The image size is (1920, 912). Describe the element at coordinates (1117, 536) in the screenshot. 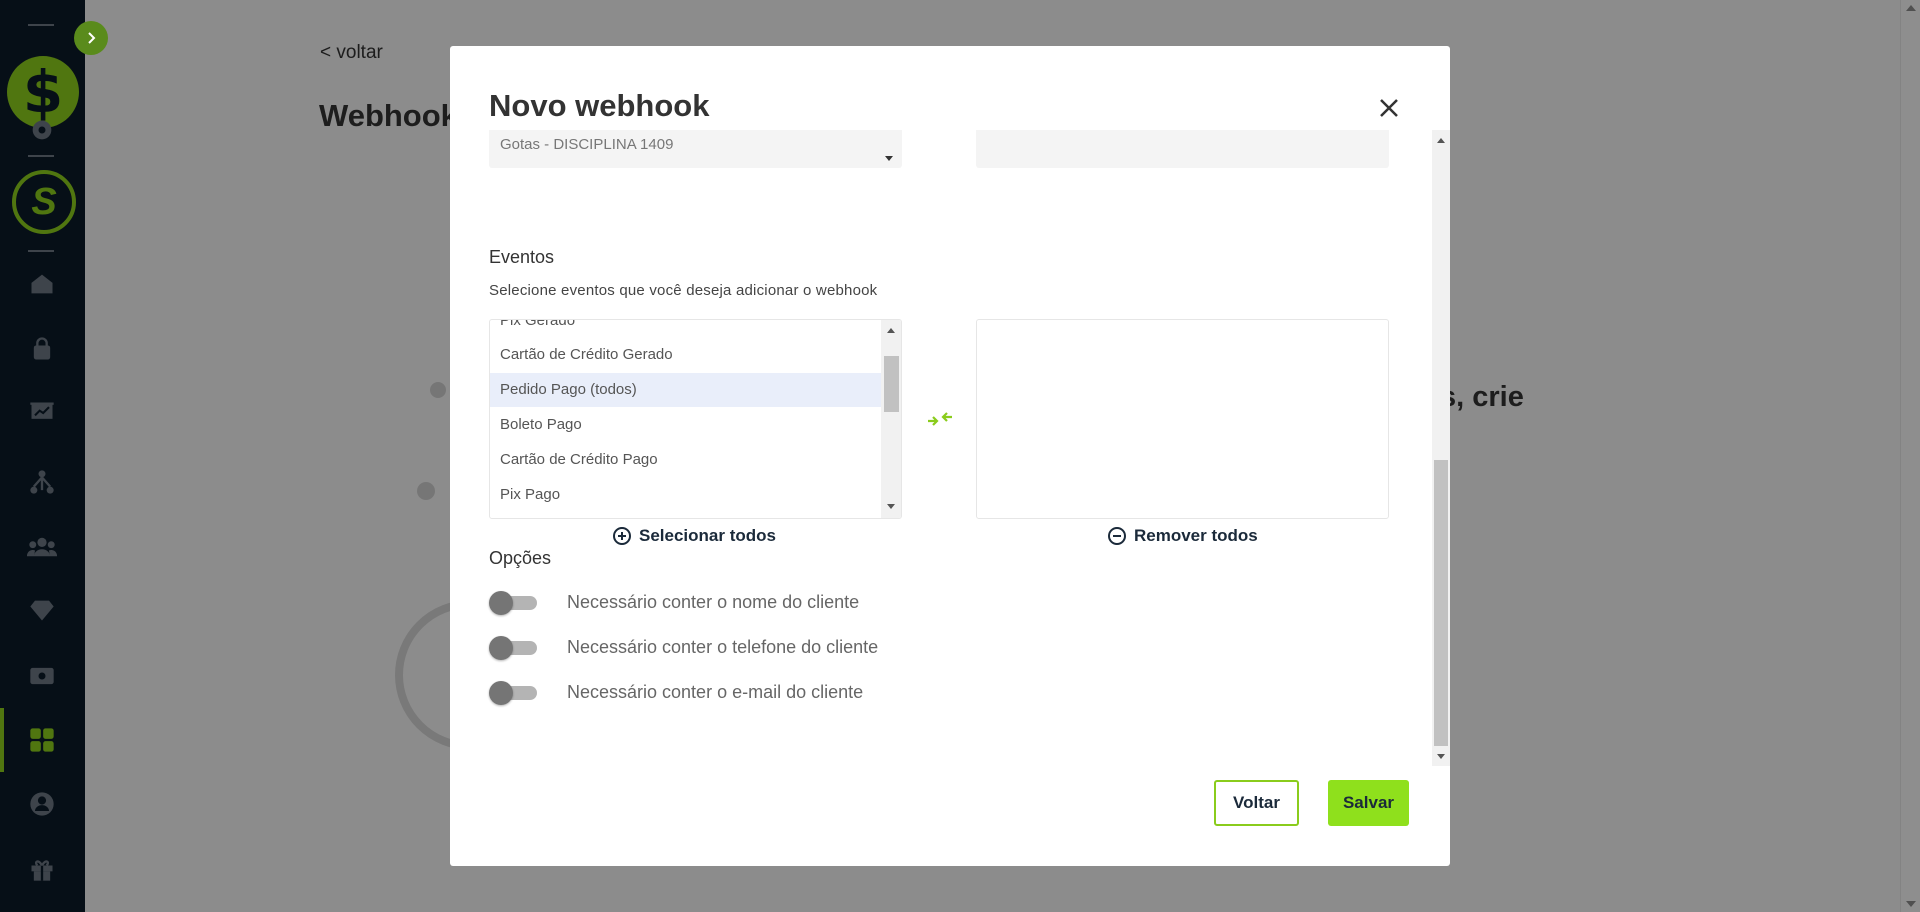

I see `minus-circle-icon` at that location.